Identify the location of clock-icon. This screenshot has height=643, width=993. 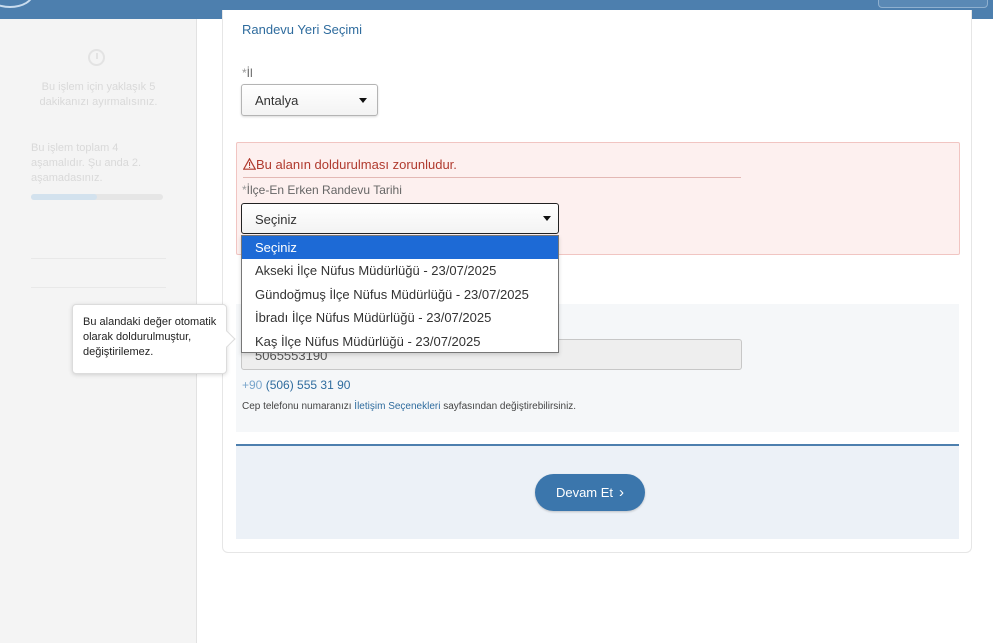
(96, 57).